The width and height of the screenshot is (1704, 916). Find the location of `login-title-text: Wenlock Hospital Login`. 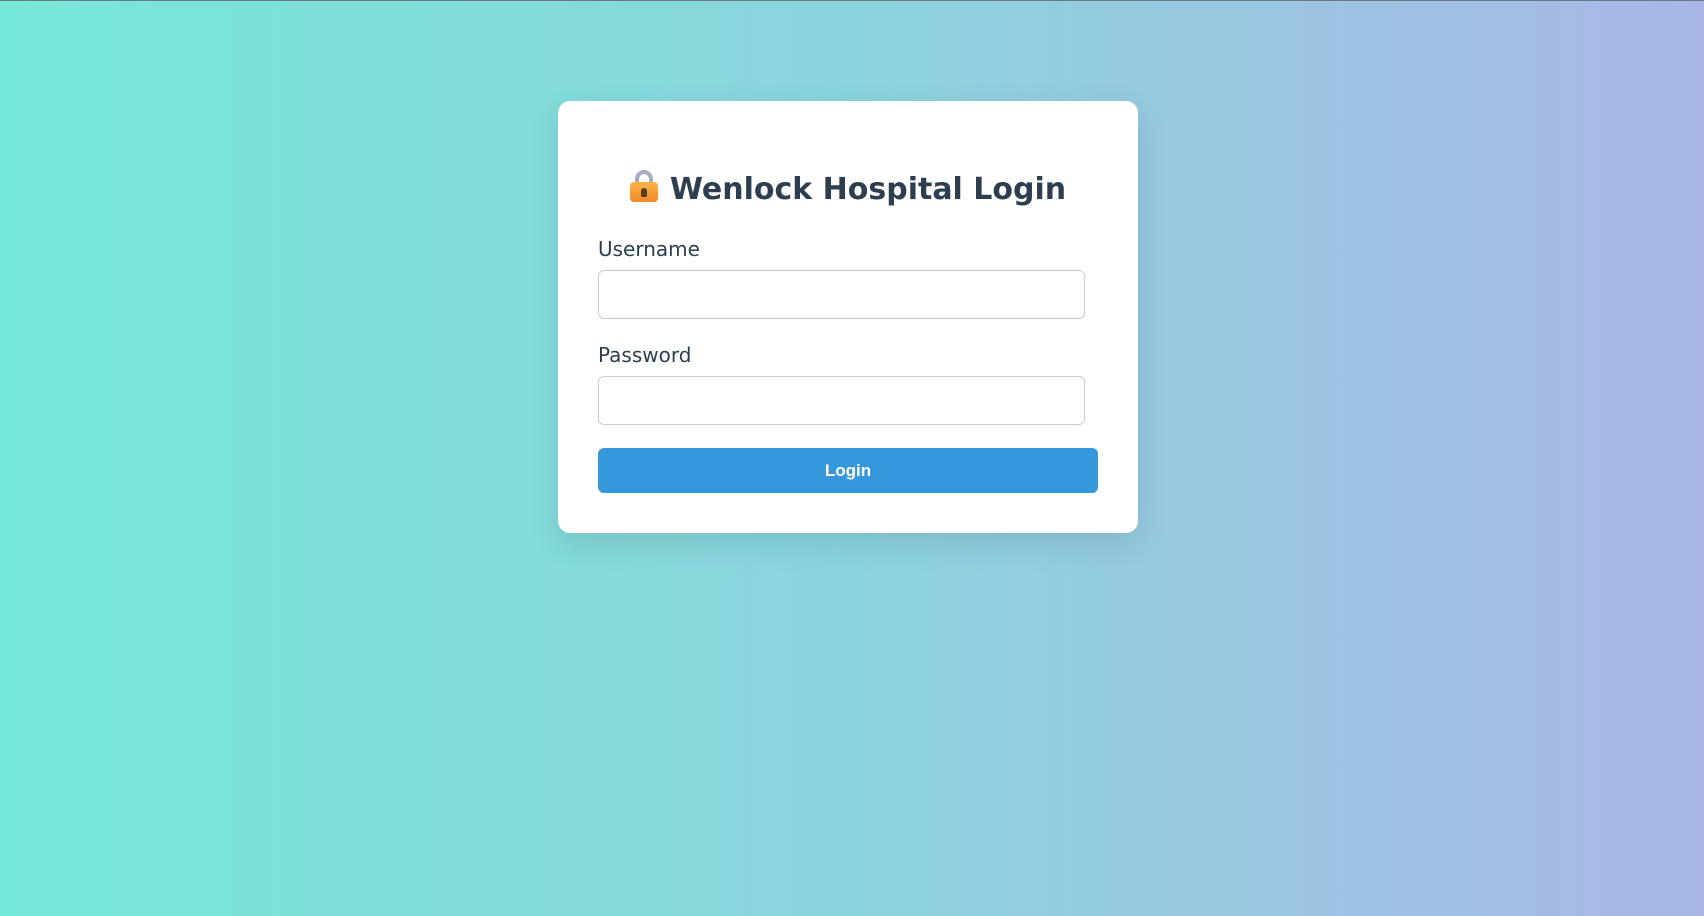

login-title-text: Wenlock Hospital Login is located at coordinates (868, 189).